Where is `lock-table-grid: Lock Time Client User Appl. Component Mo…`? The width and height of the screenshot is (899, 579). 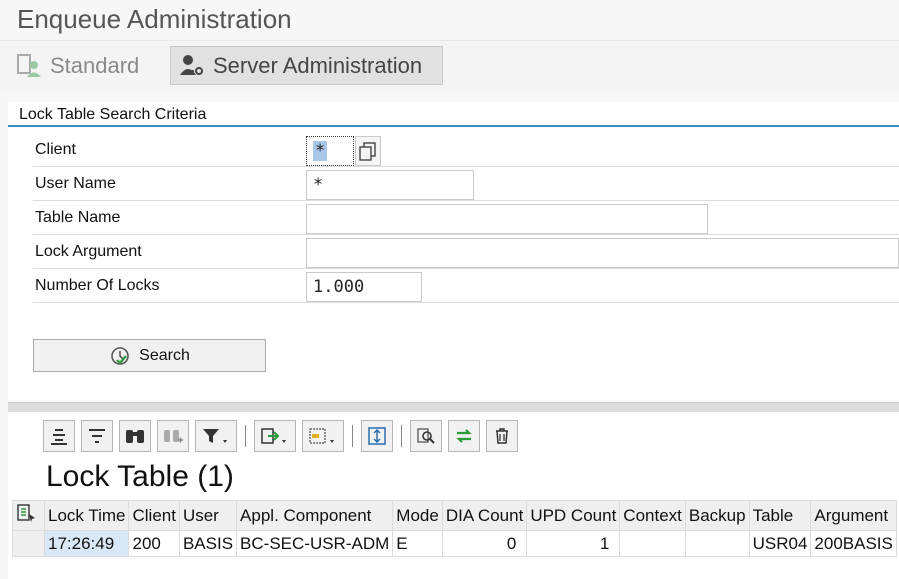 lock-table-grid: Lock Time Client User Appl. Component Mo… is located at coordinates (454, 528).